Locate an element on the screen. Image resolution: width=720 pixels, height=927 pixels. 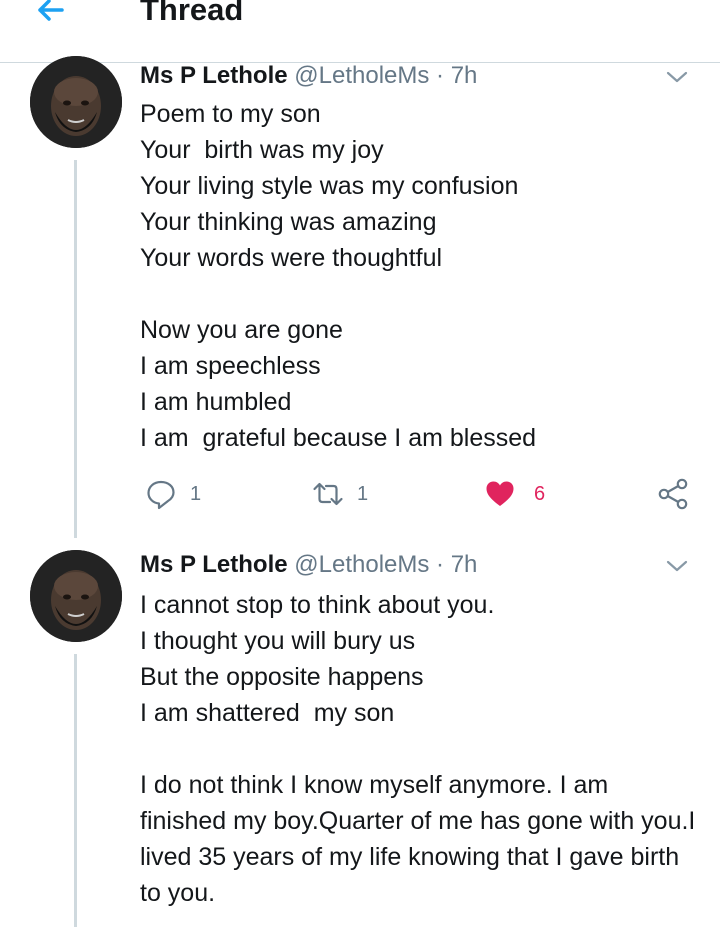
back-button is located at coordinates (52, 16).